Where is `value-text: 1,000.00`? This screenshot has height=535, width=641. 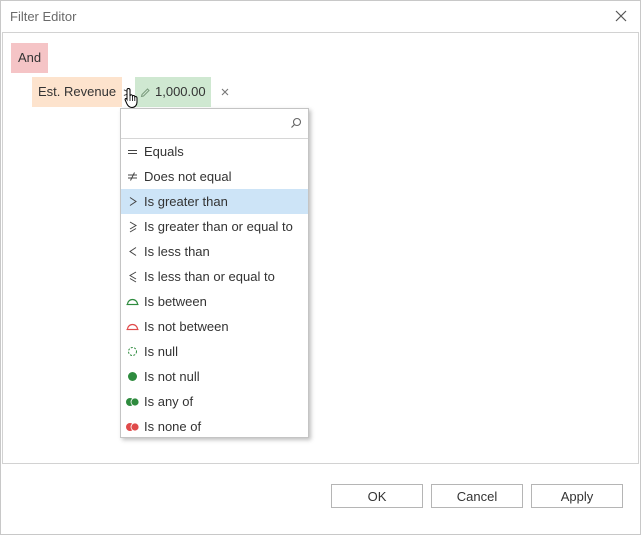
value-text: 1,000.00 is located at coordinates (180, 91).